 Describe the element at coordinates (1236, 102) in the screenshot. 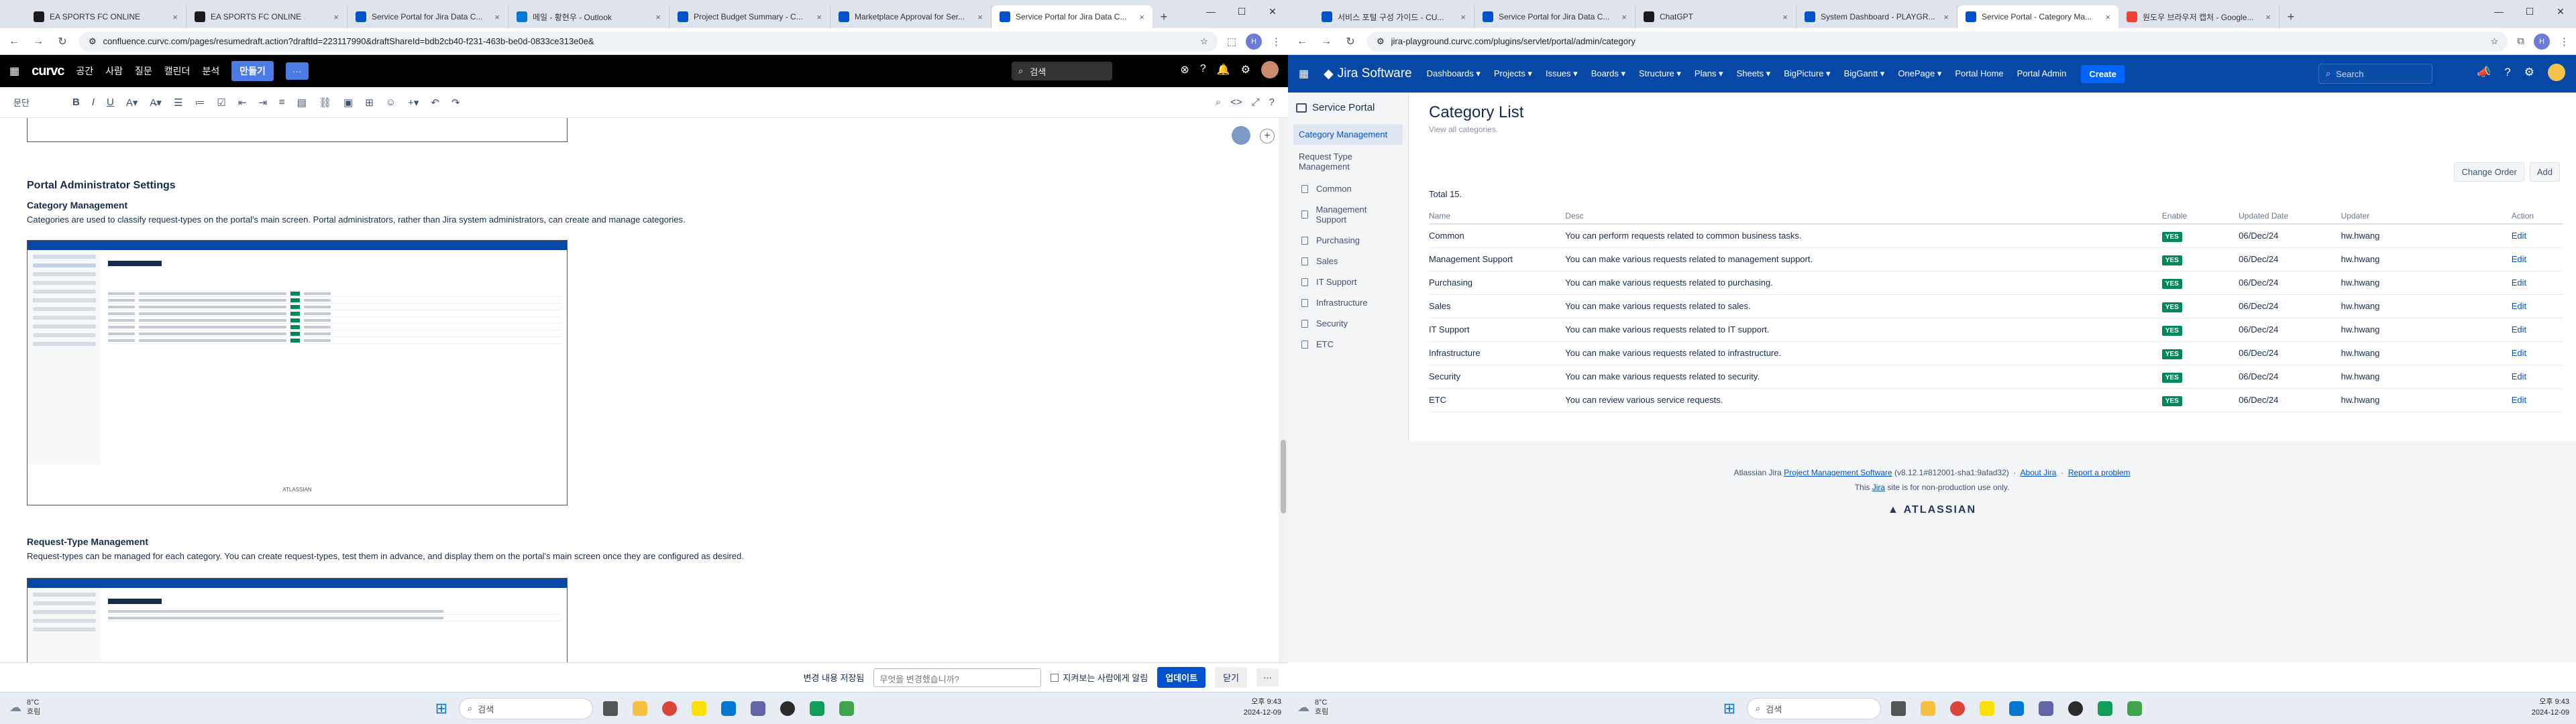

I see `source-code-icon: <>` at that location.